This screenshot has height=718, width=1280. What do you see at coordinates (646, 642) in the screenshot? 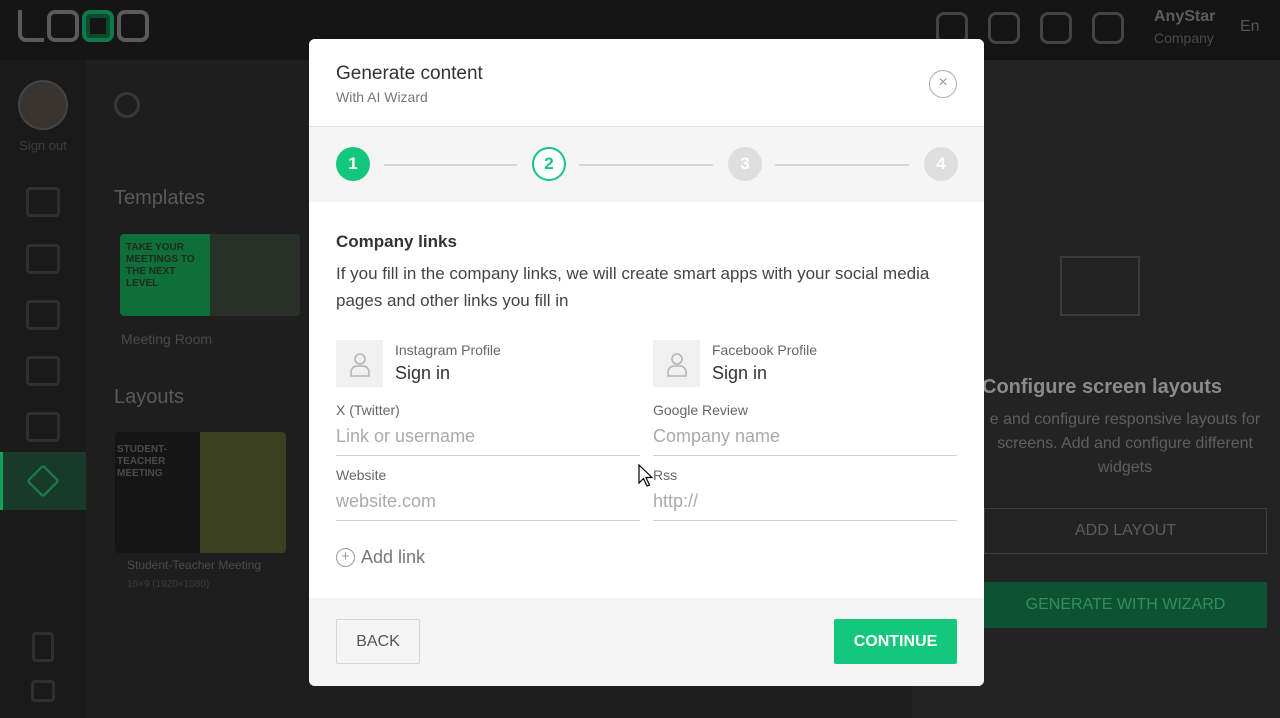
I see `modal-footer: BACK CONTINUE` at bounding box center [646, 642].